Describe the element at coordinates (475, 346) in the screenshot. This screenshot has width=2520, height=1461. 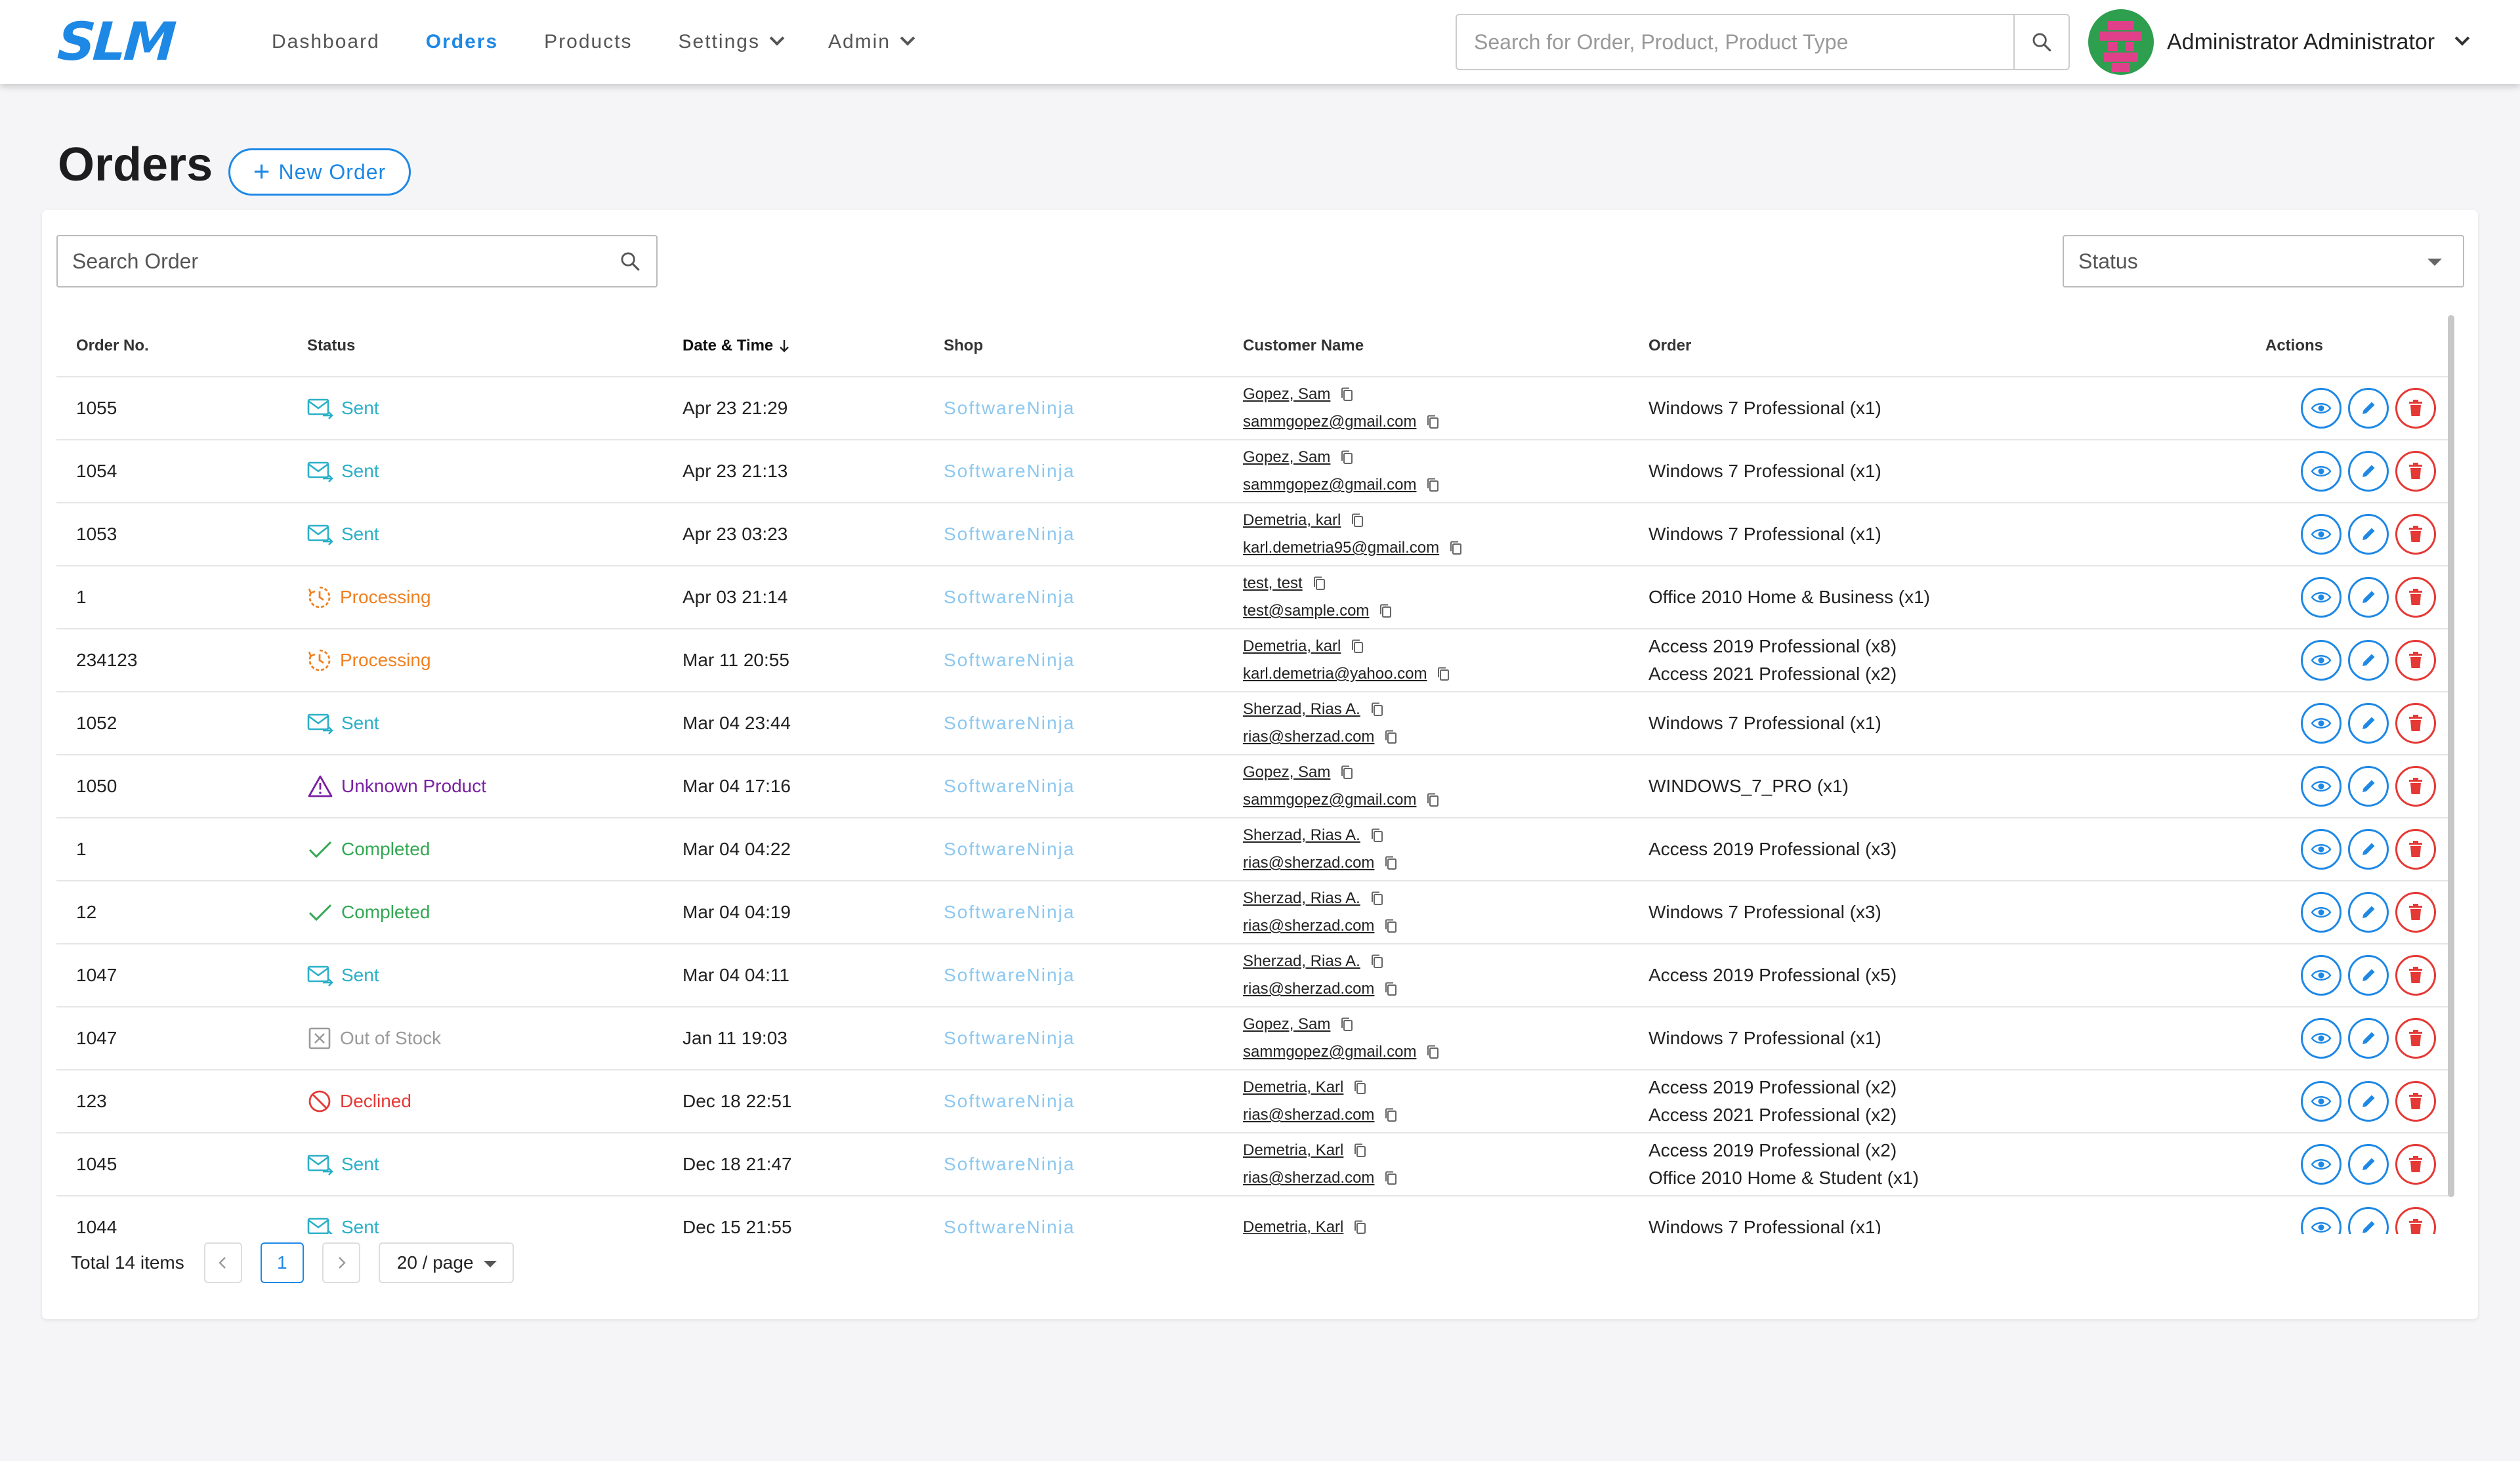
I see `col-status: Status` at that location.